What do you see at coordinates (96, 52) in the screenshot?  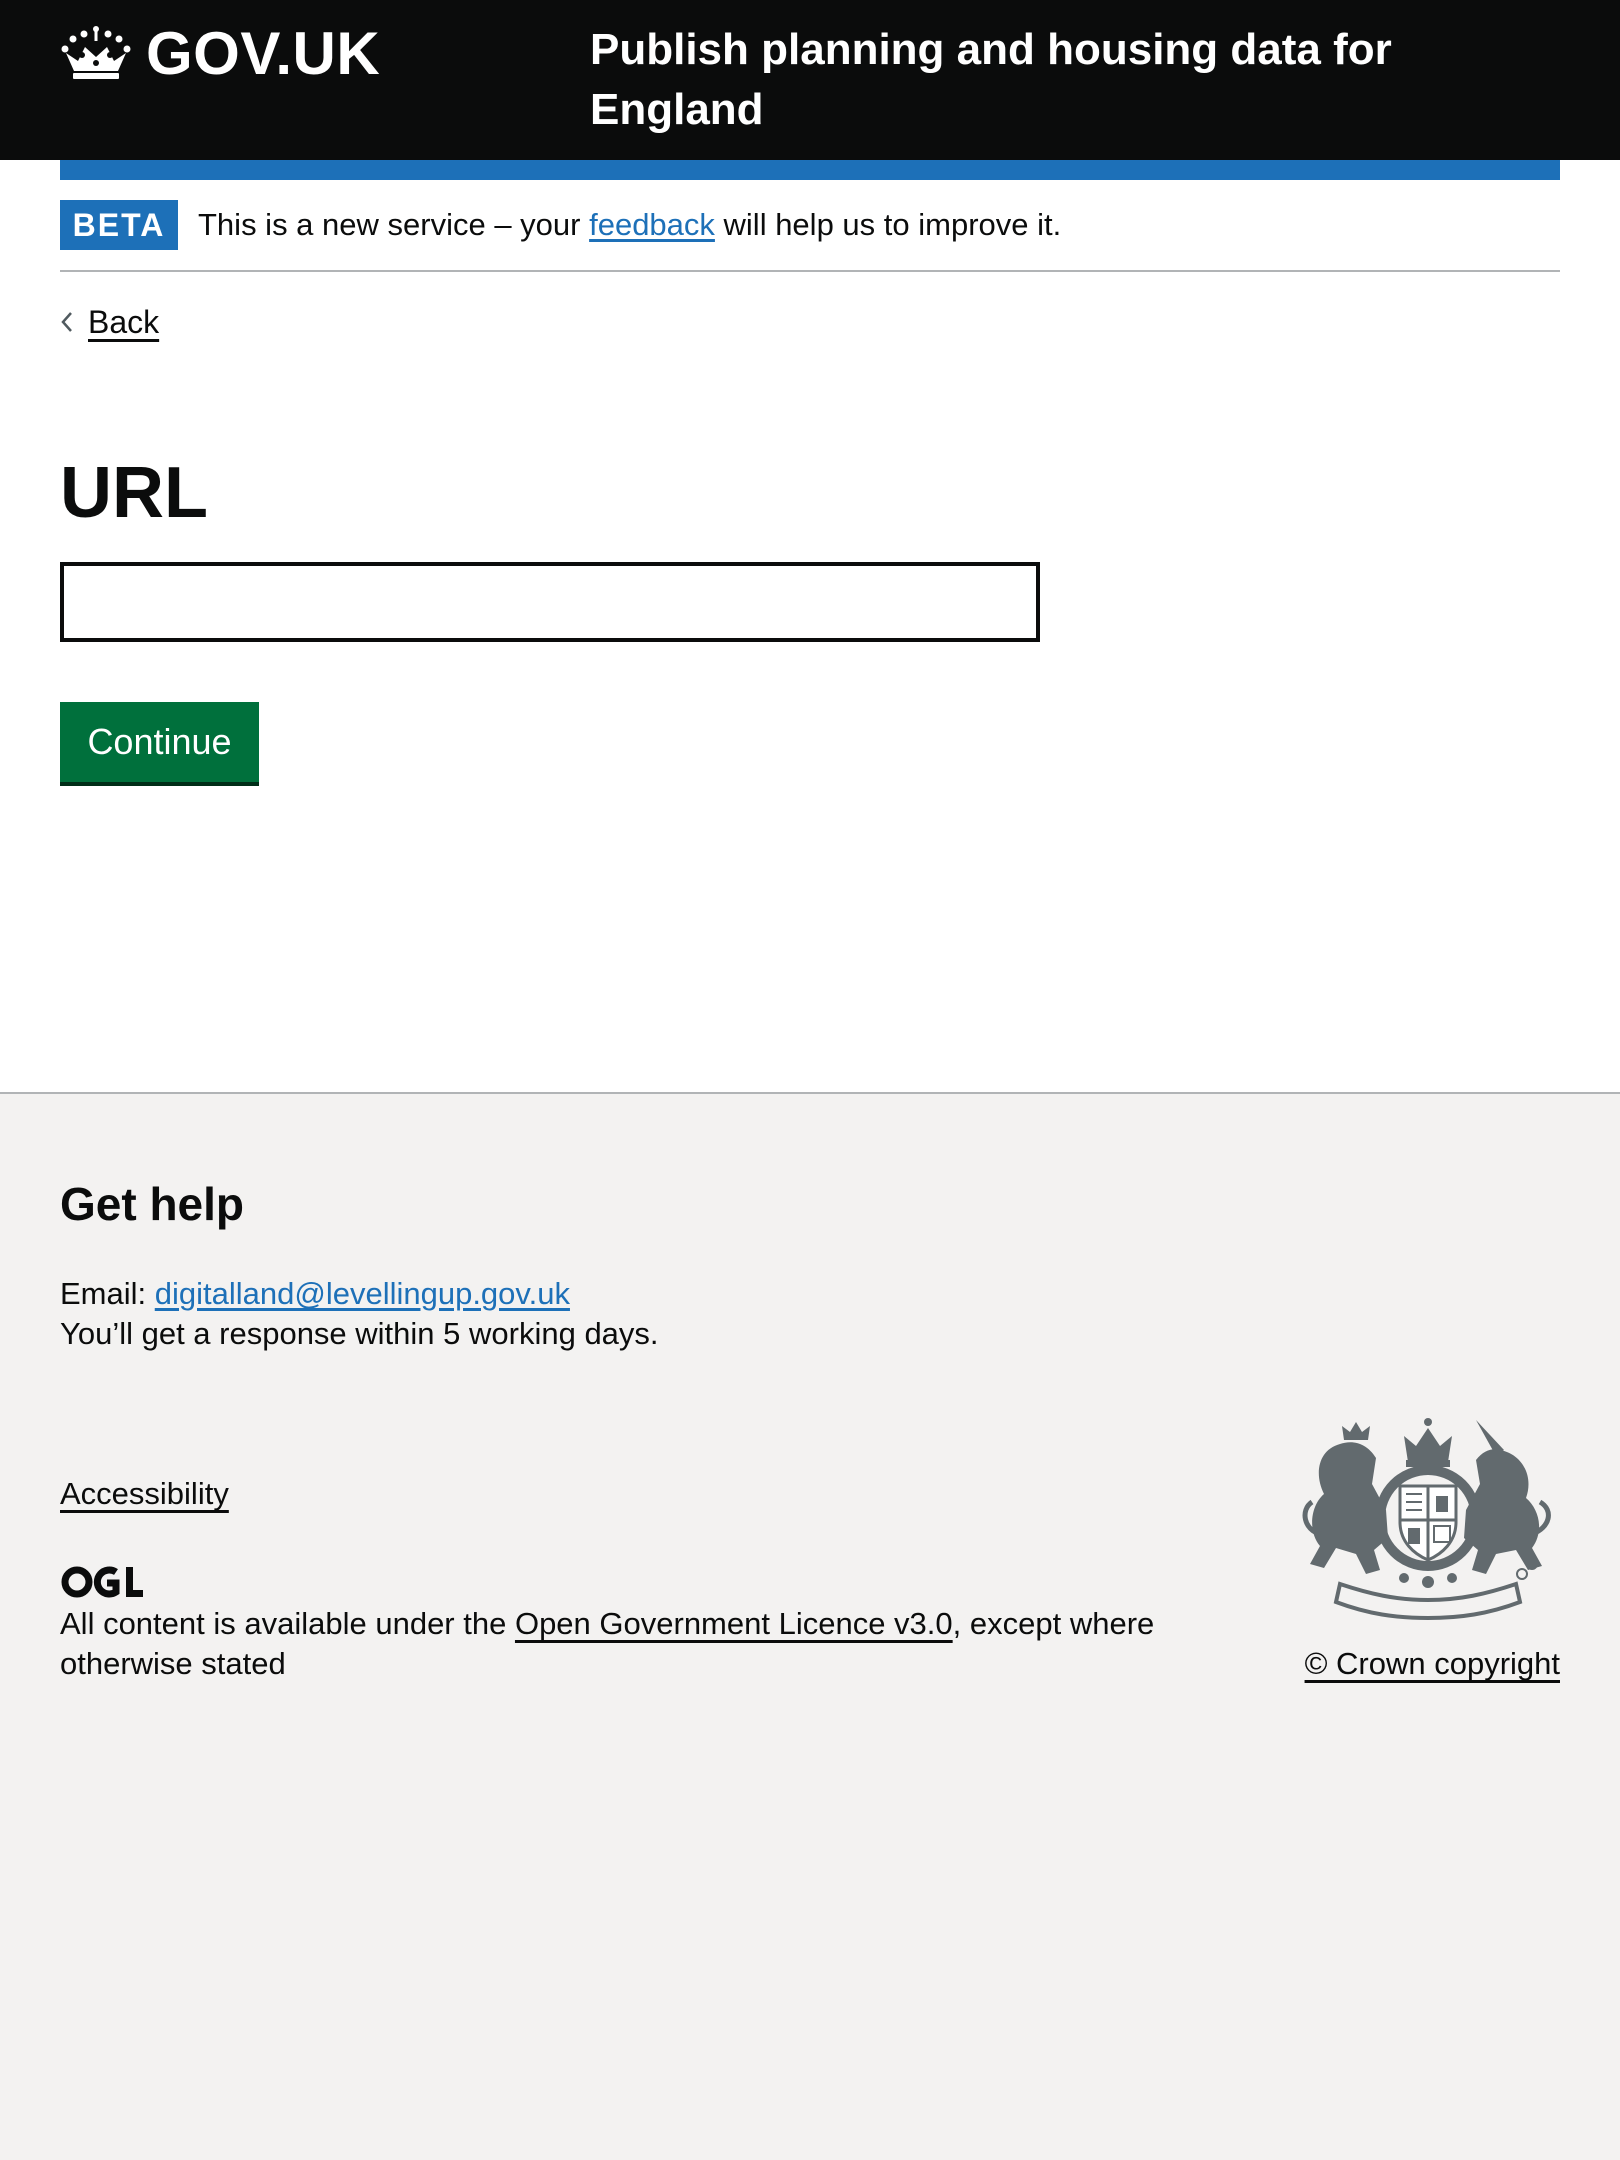 I see `crown-icon` at bounding box center [96, 52].